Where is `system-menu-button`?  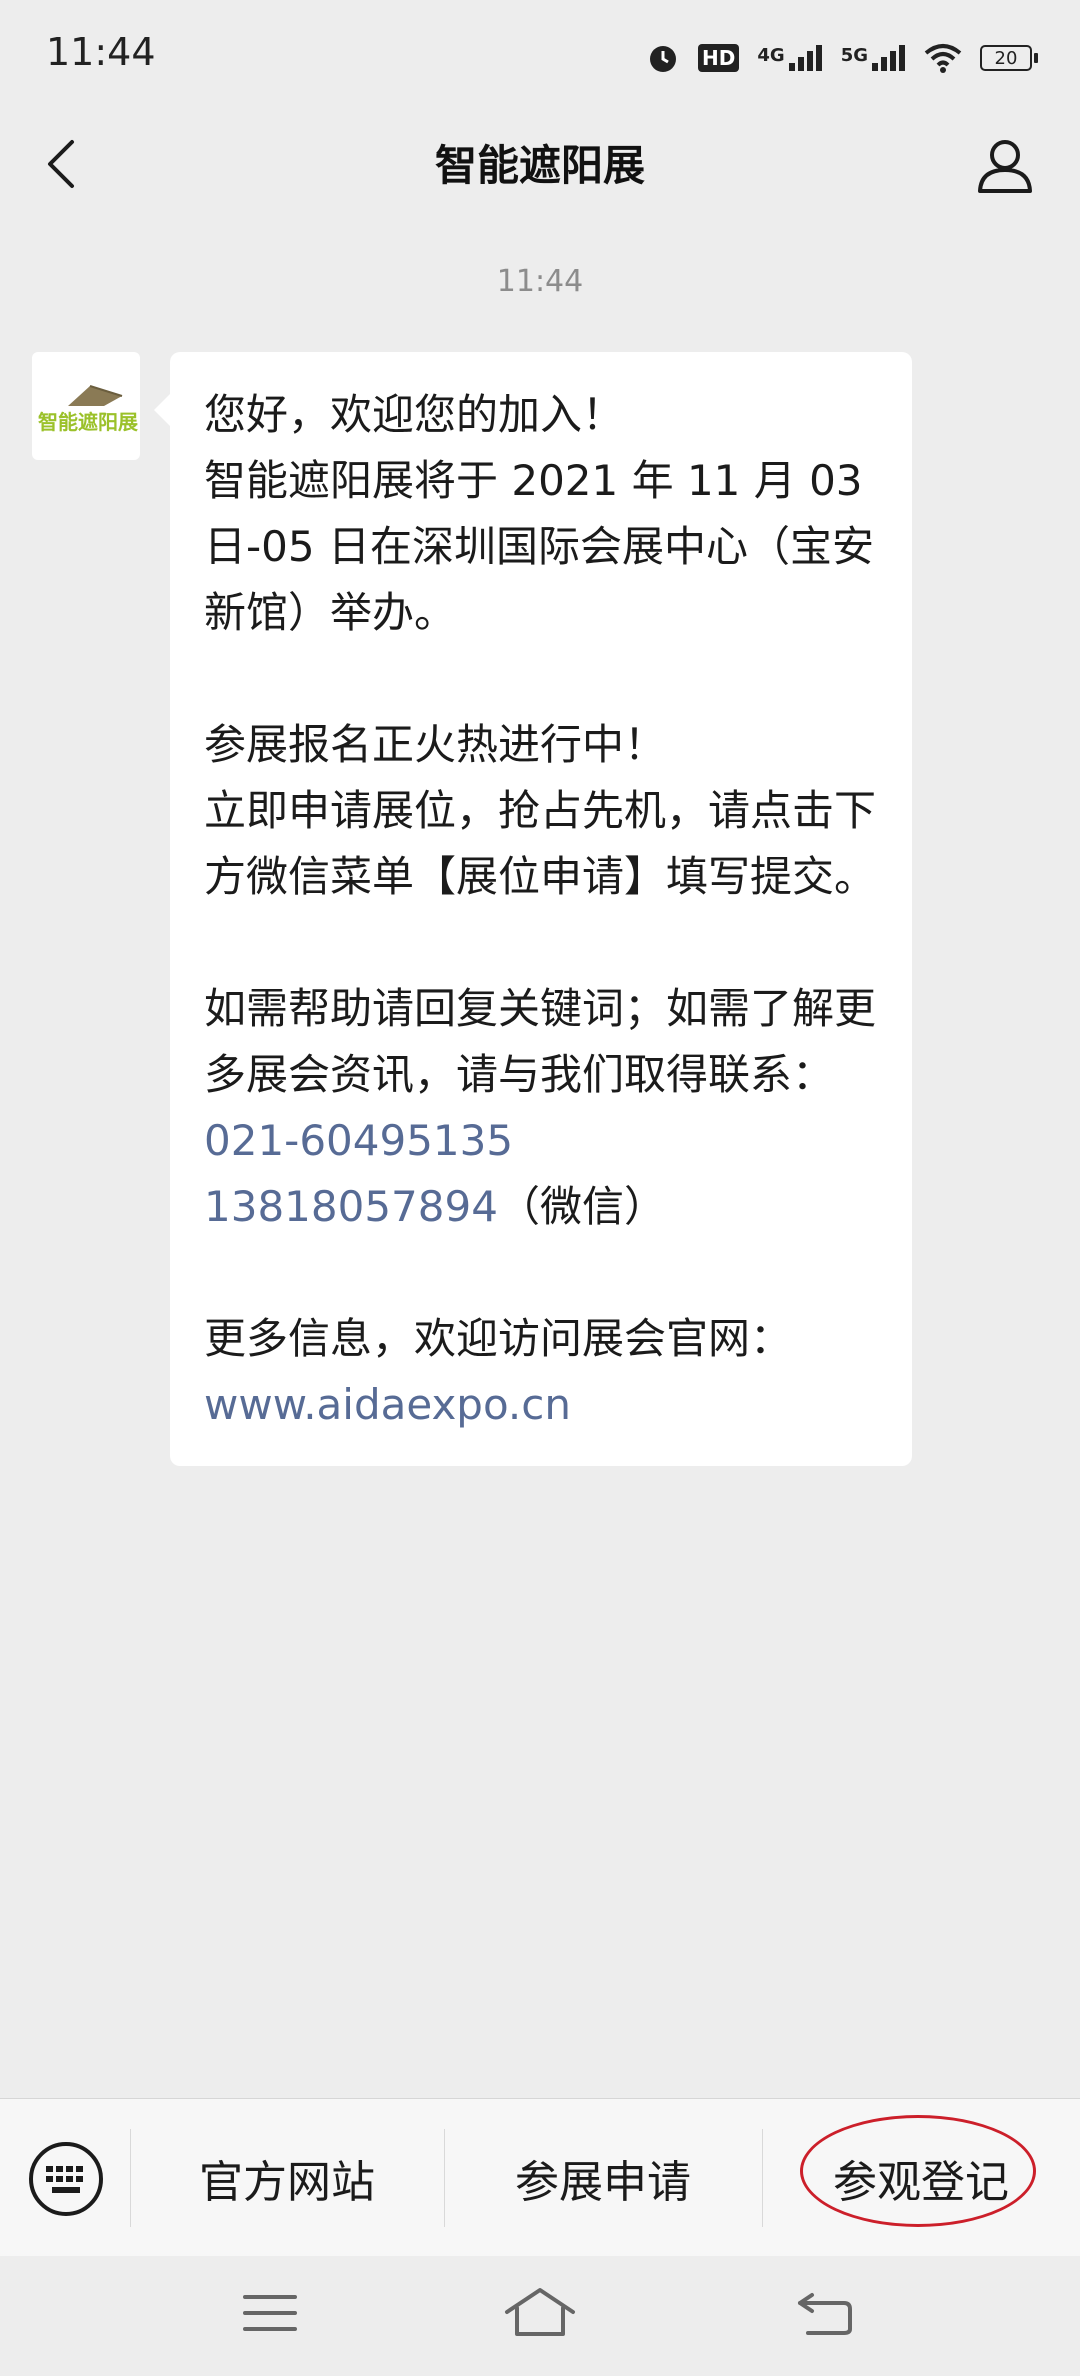
system-menu-button is located at coordinates (270, 2315).